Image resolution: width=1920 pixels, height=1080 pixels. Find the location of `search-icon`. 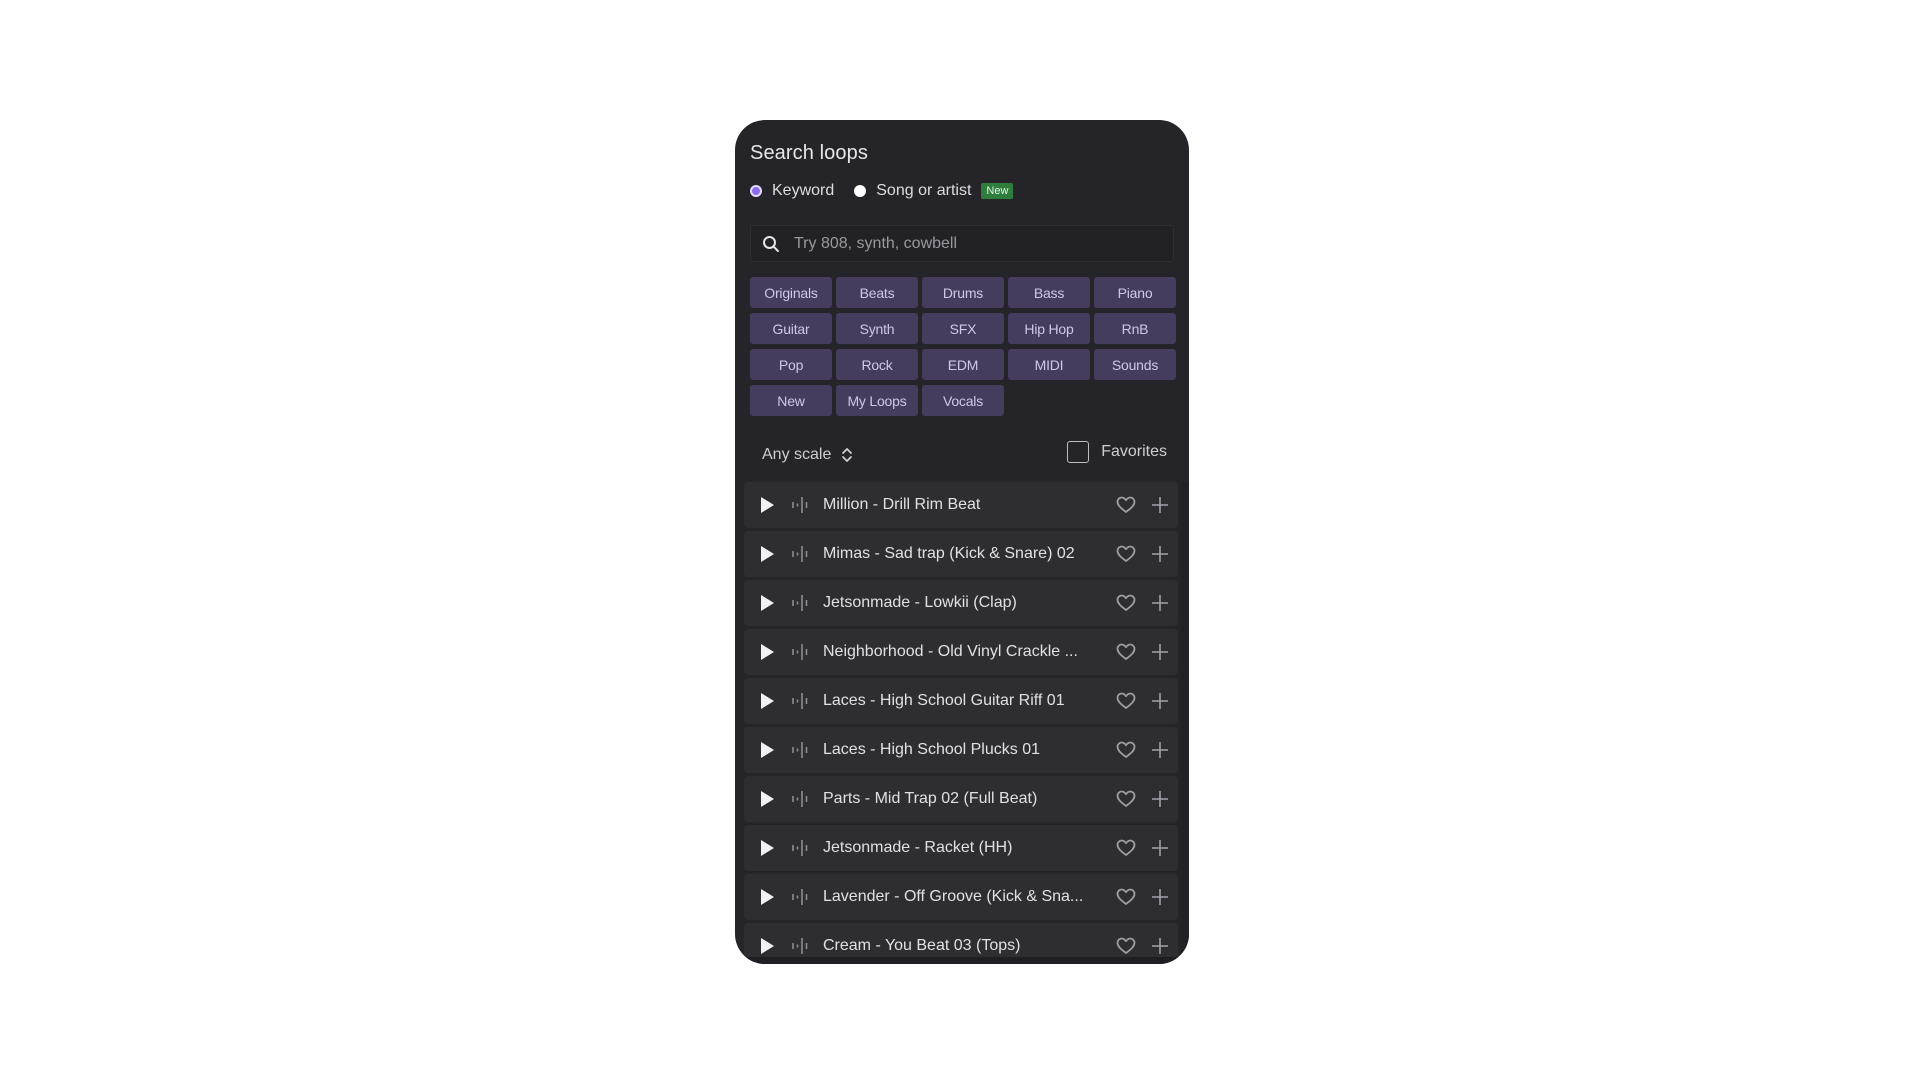

search-icon is located at coordinates (772, 244).